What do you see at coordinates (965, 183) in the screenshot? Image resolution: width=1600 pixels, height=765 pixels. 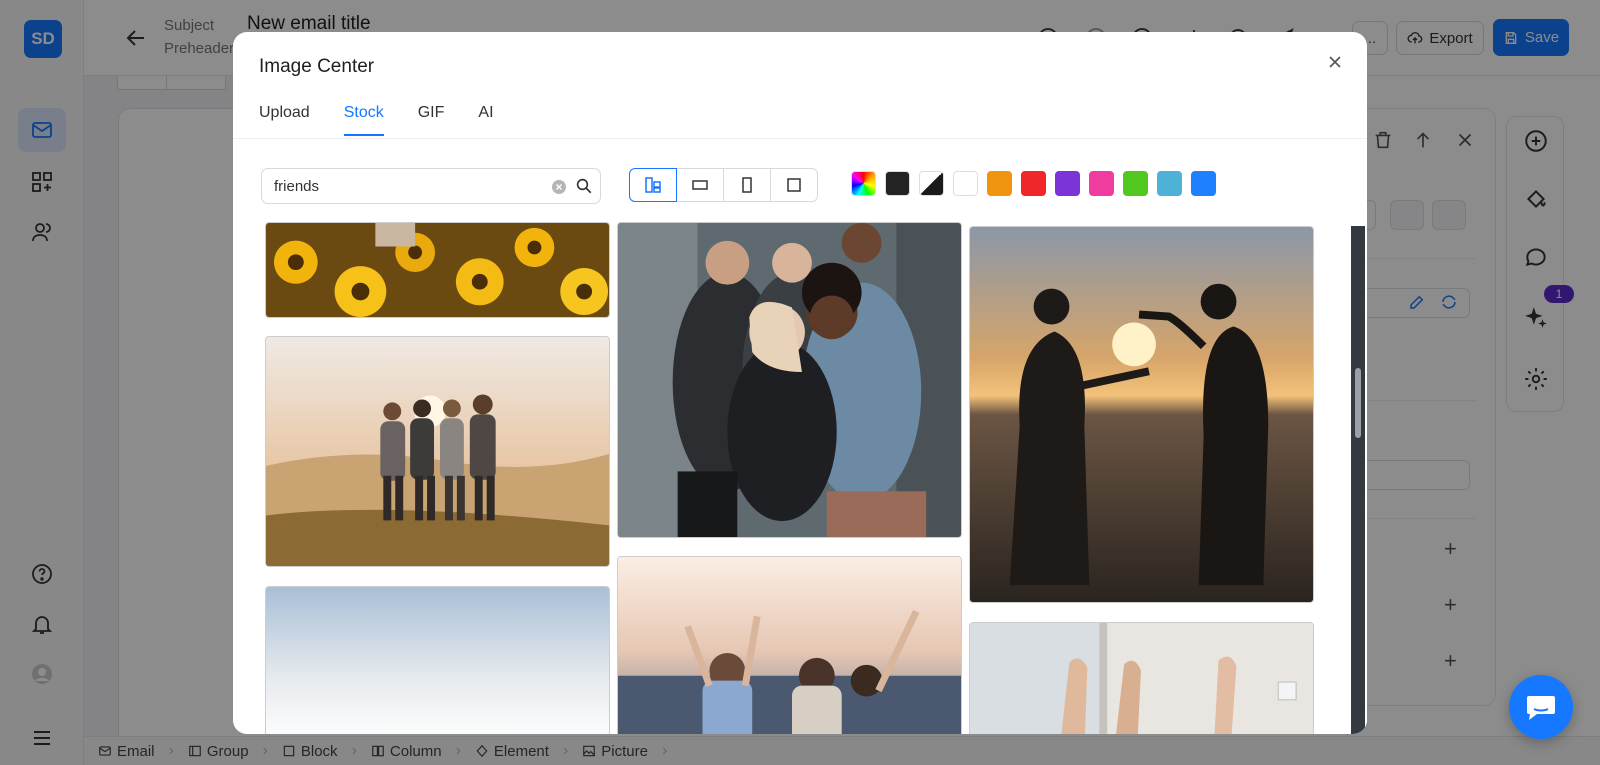 I see `color-swatch-white` at bounding box center [965, 183].